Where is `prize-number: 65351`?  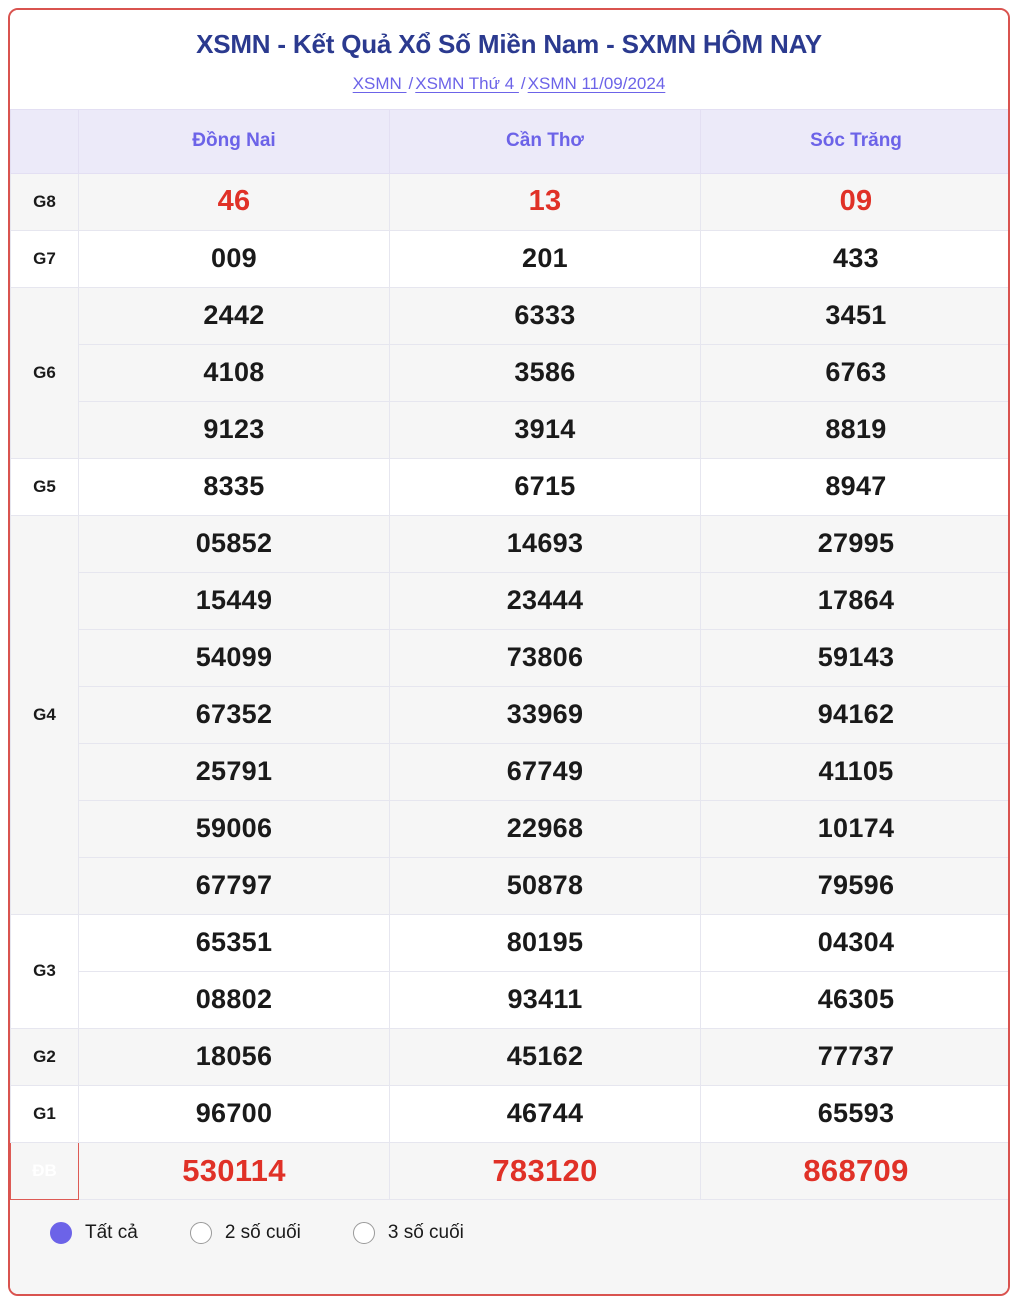
prize-number: 65351 is located at coordinates (234, 942).